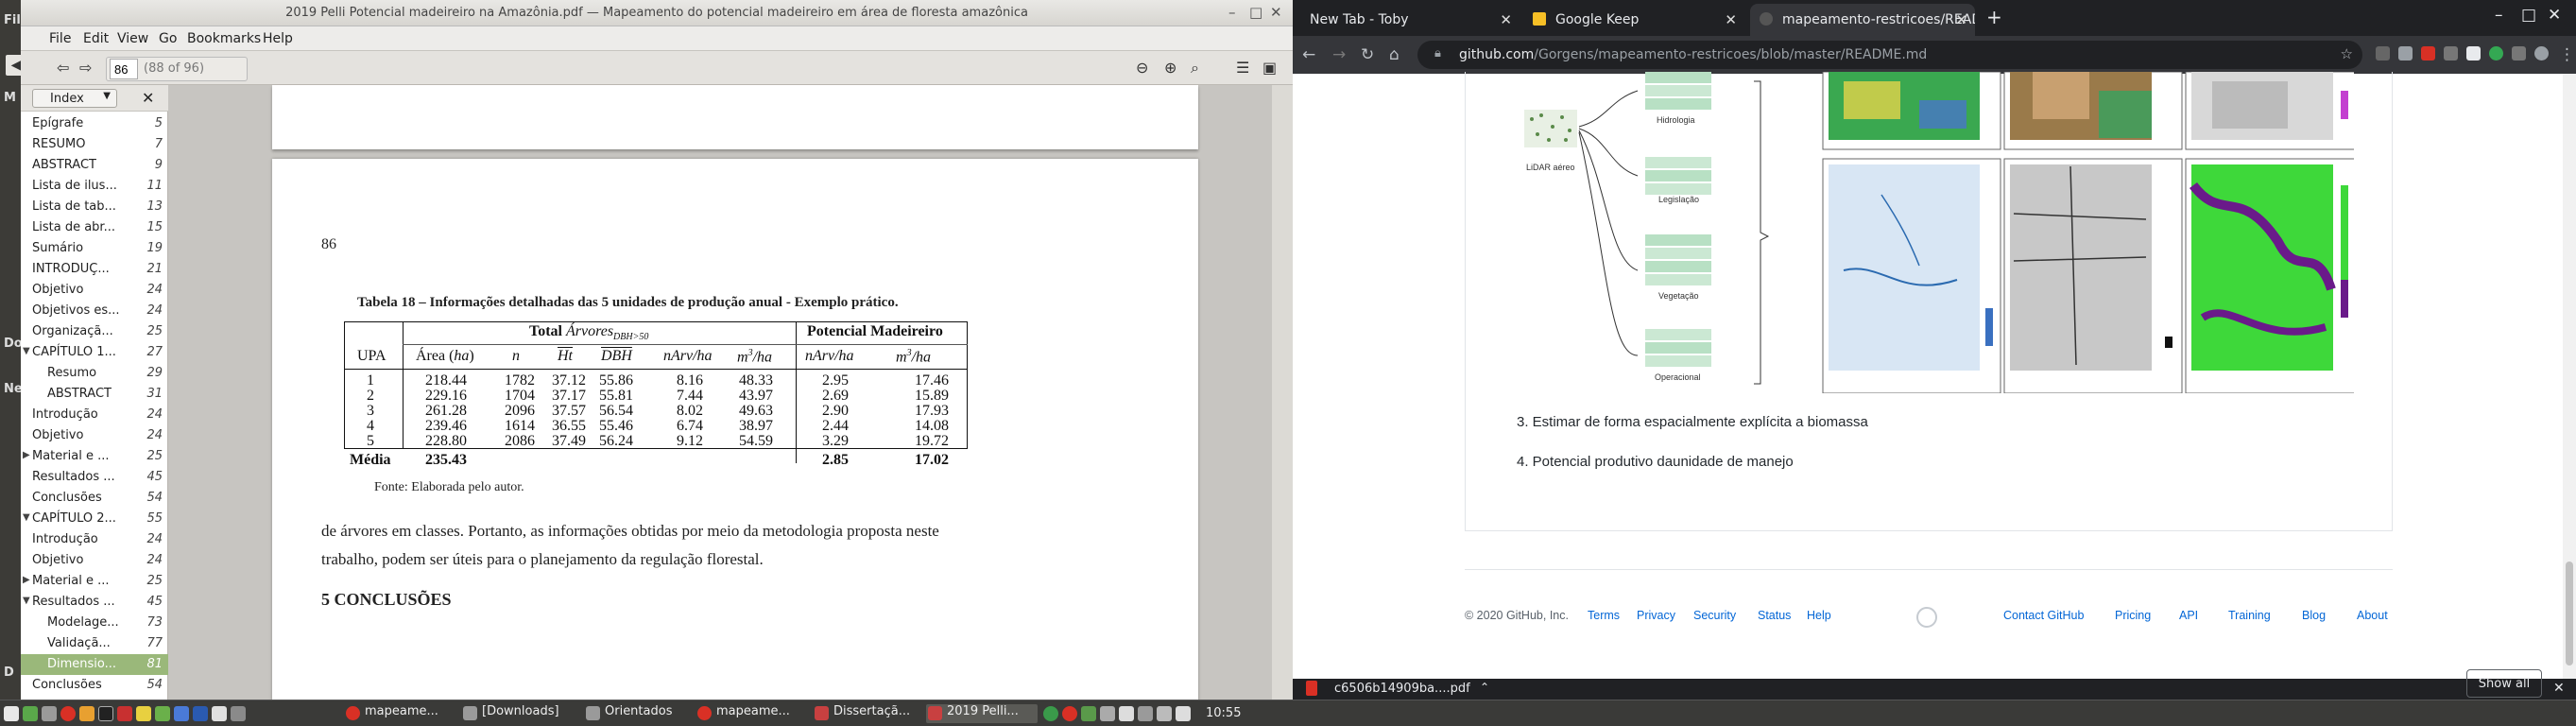 The height and width of the screenshot is (726, 2576). What do you see at coordinates (520, 713) in the screenshot?
I see `taskbar-item: [Downloads]` at bounding box center [520, 713].